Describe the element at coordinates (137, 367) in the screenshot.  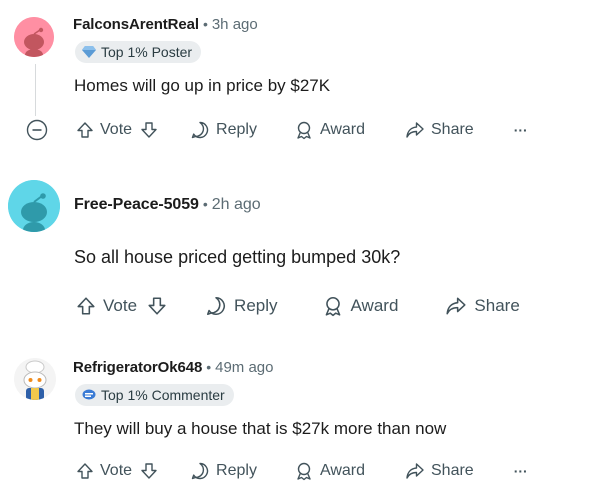
I see `username: RefrigeratorOk648` at that location.